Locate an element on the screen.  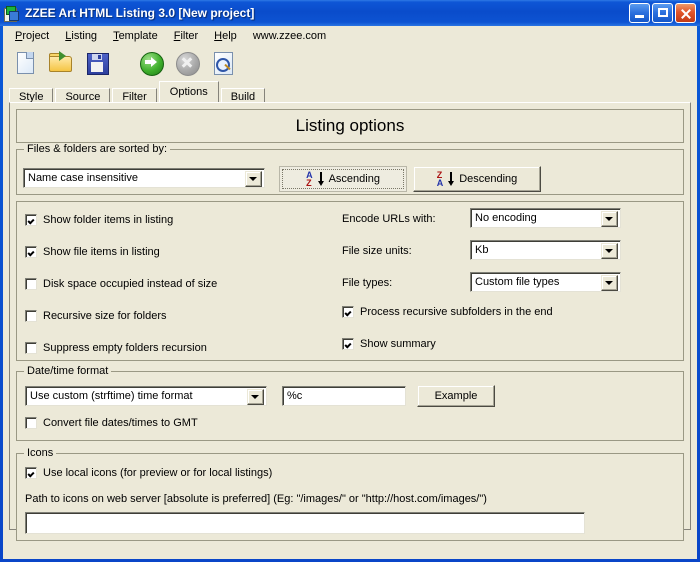
descending-glyph-bottom: A is located at coordinates (440, 183).